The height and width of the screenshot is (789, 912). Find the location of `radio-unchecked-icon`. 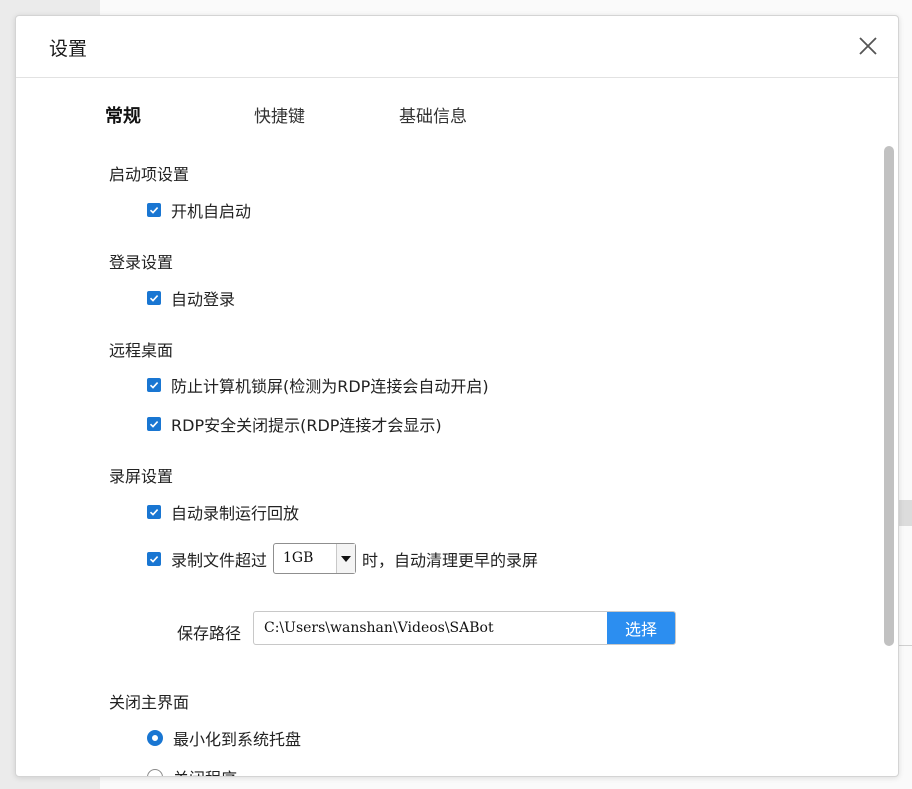

radio-unchecked-icon is located at coordinates (155, 772).